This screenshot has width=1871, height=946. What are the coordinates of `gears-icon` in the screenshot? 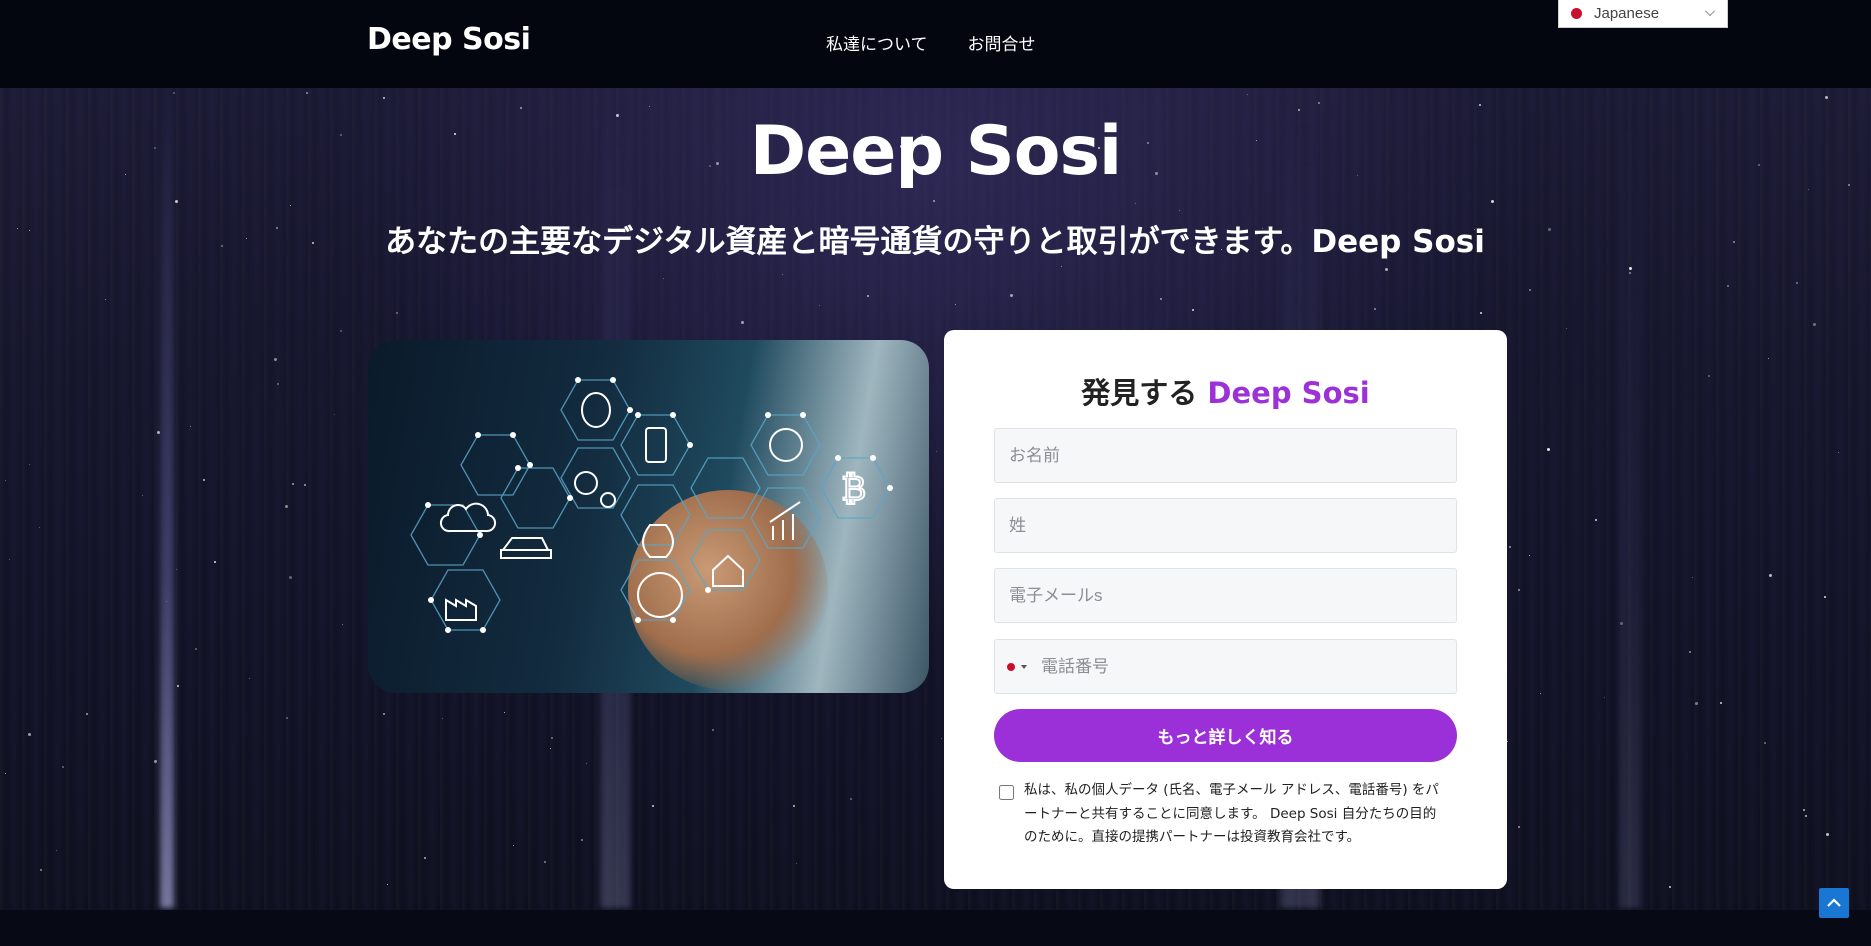 It's located at (586, 483).